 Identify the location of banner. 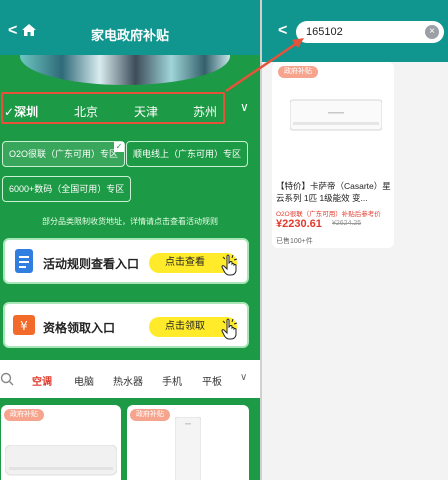
(130, 76).